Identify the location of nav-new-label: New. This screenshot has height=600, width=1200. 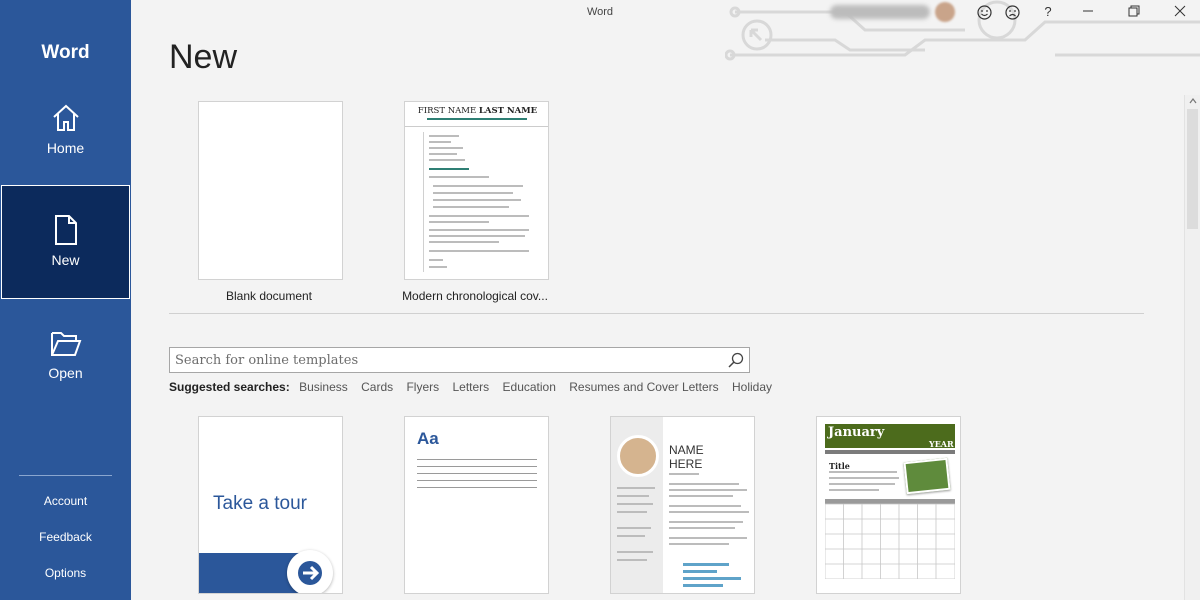
(65, 260).